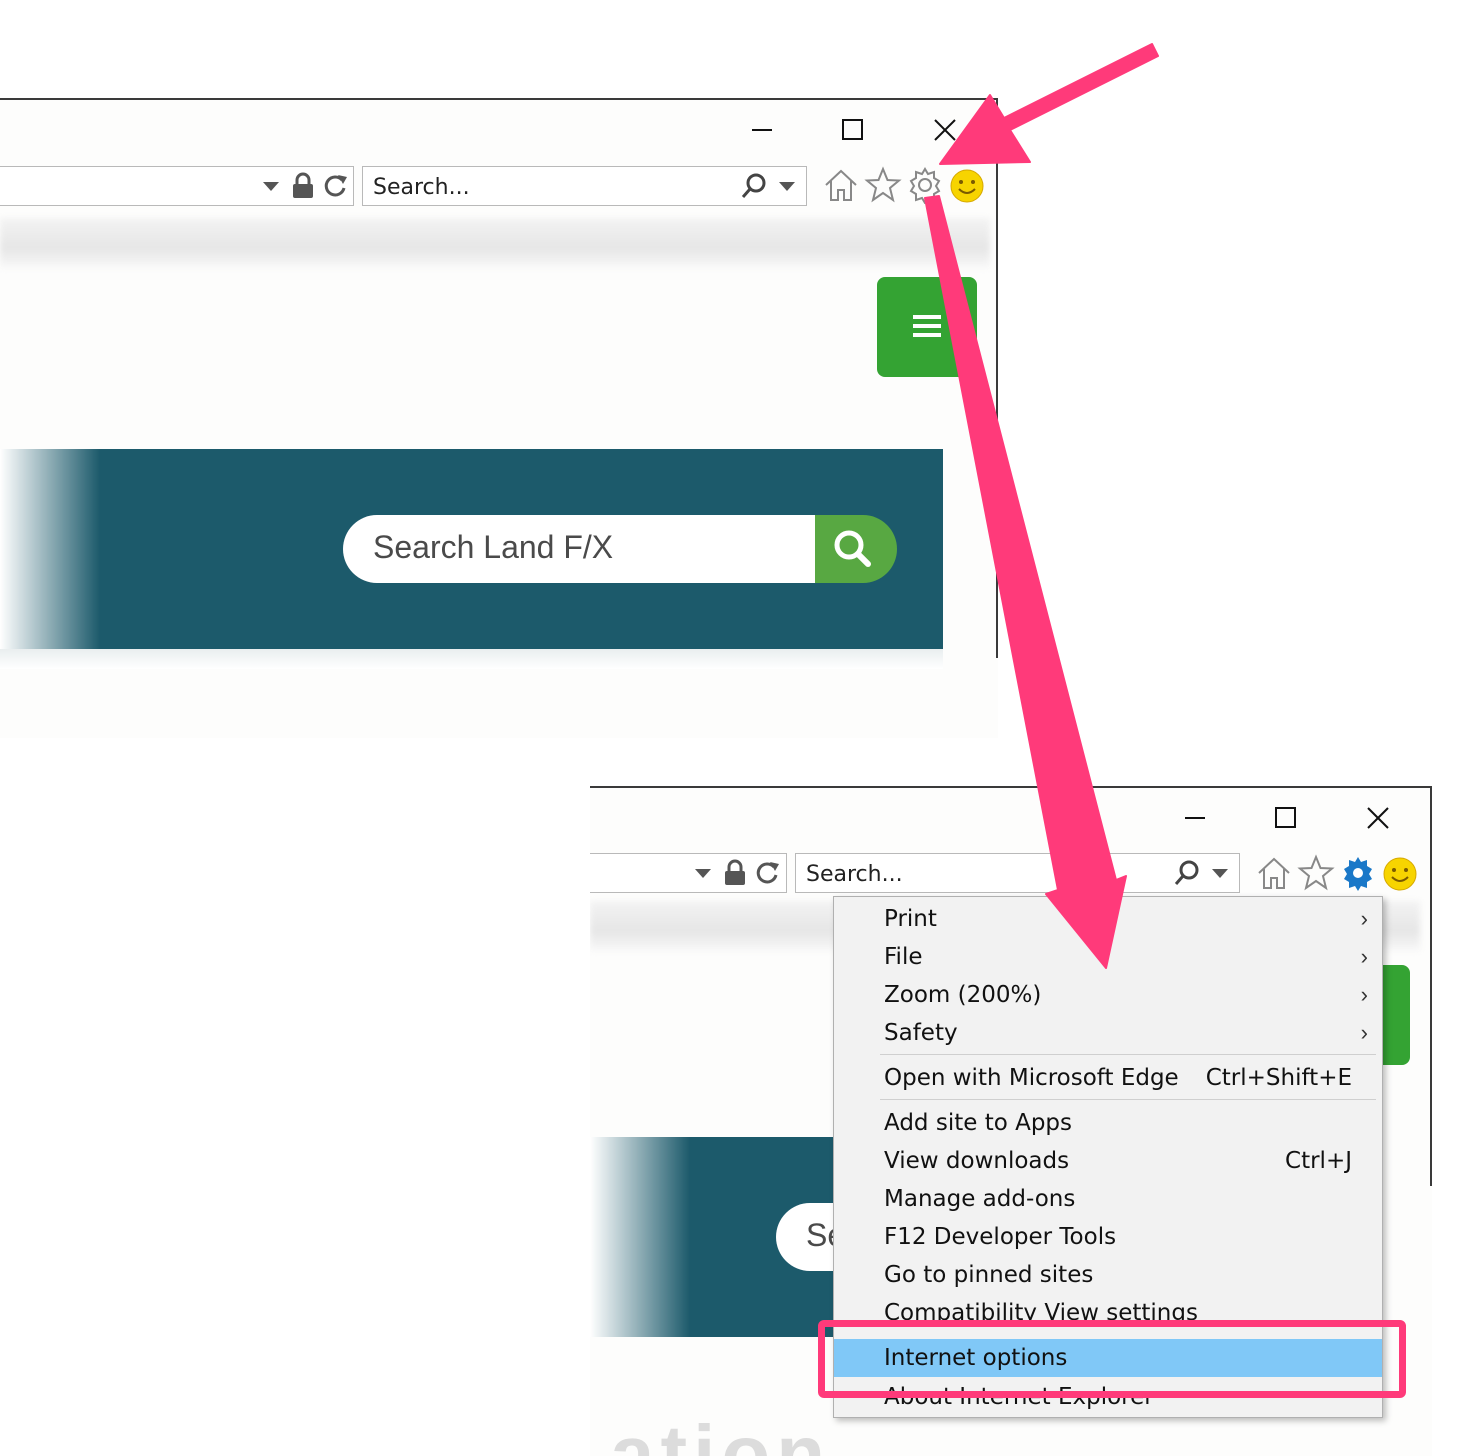 This screenshot has height=1456, width=1472. I want to click on site-menu-button, so click(927, 327).